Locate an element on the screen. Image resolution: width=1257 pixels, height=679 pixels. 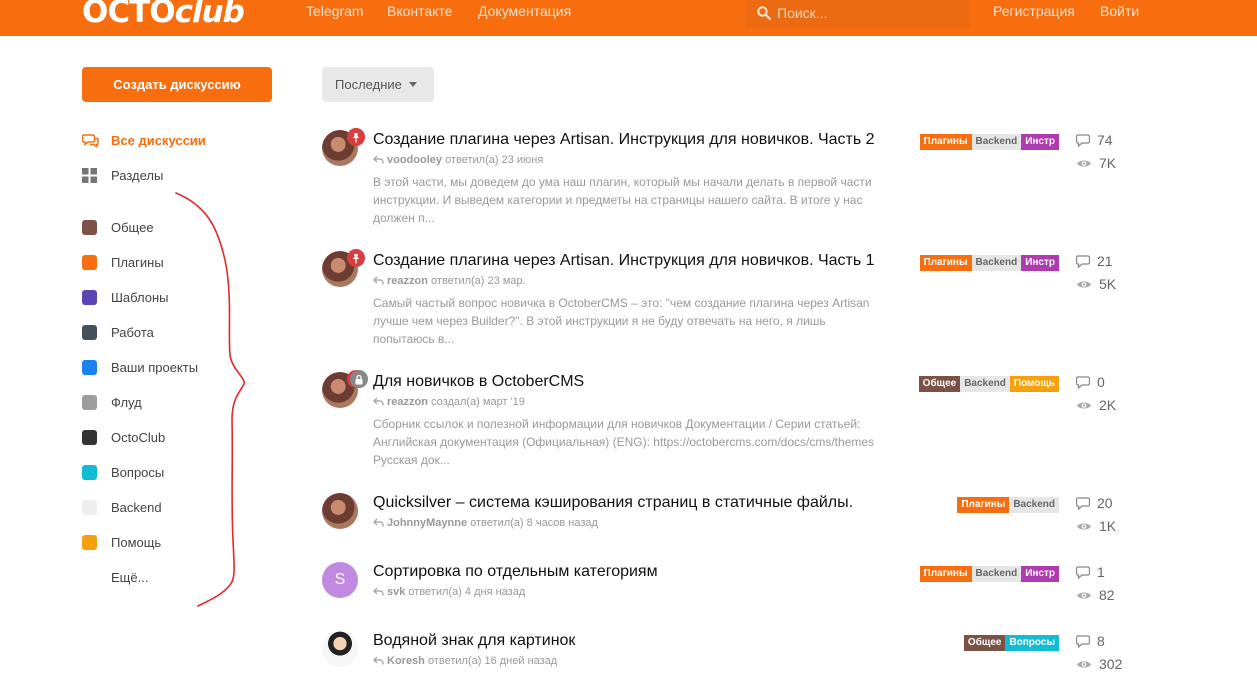
view-count-value: 1K is located at coordinates (1108, 526).